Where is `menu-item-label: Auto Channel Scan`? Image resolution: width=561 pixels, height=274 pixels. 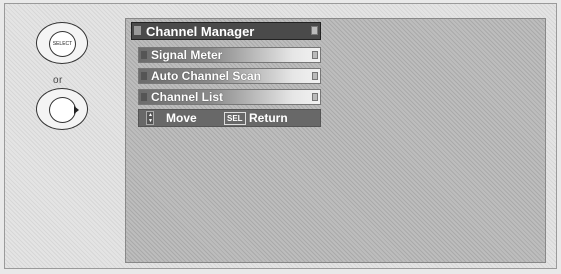
menu-item-label: Auto Channel Scan is located at coordinates (206, 76).